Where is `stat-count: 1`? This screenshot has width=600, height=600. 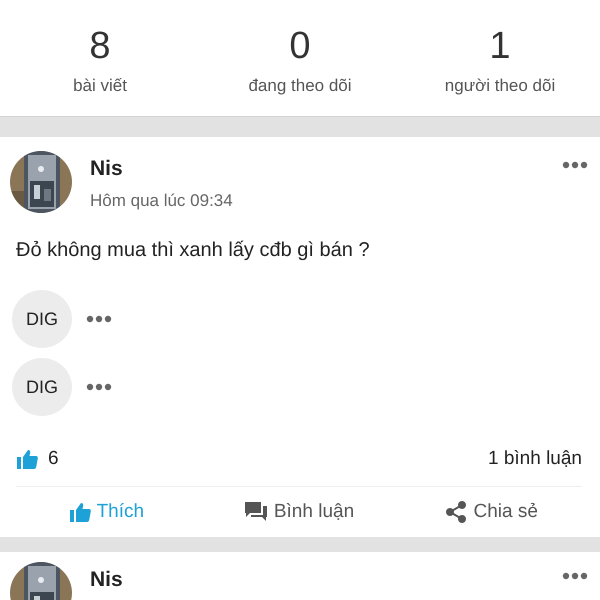
stat-count: 1 is located at coordinates (500, 46).